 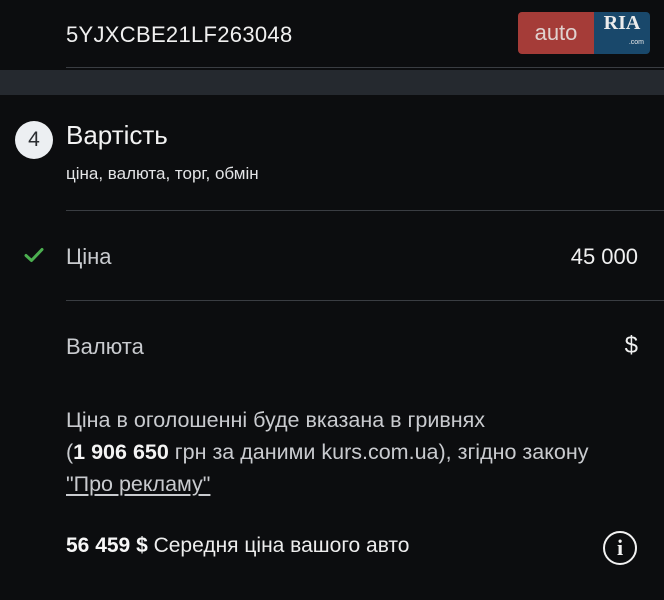 I want to click on average-amount: 56 459 $, so click(x=107, y=545).